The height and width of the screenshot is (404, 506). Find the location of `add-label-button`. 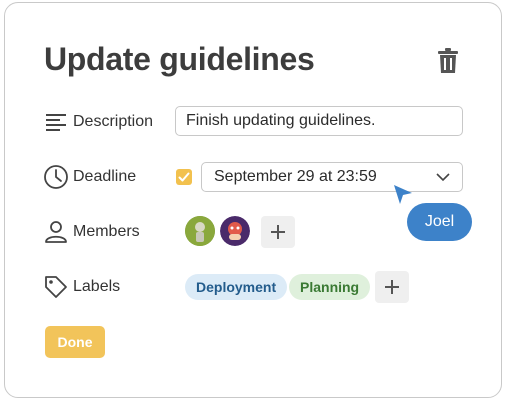

add-label-button is located at coordinates (392, 287).